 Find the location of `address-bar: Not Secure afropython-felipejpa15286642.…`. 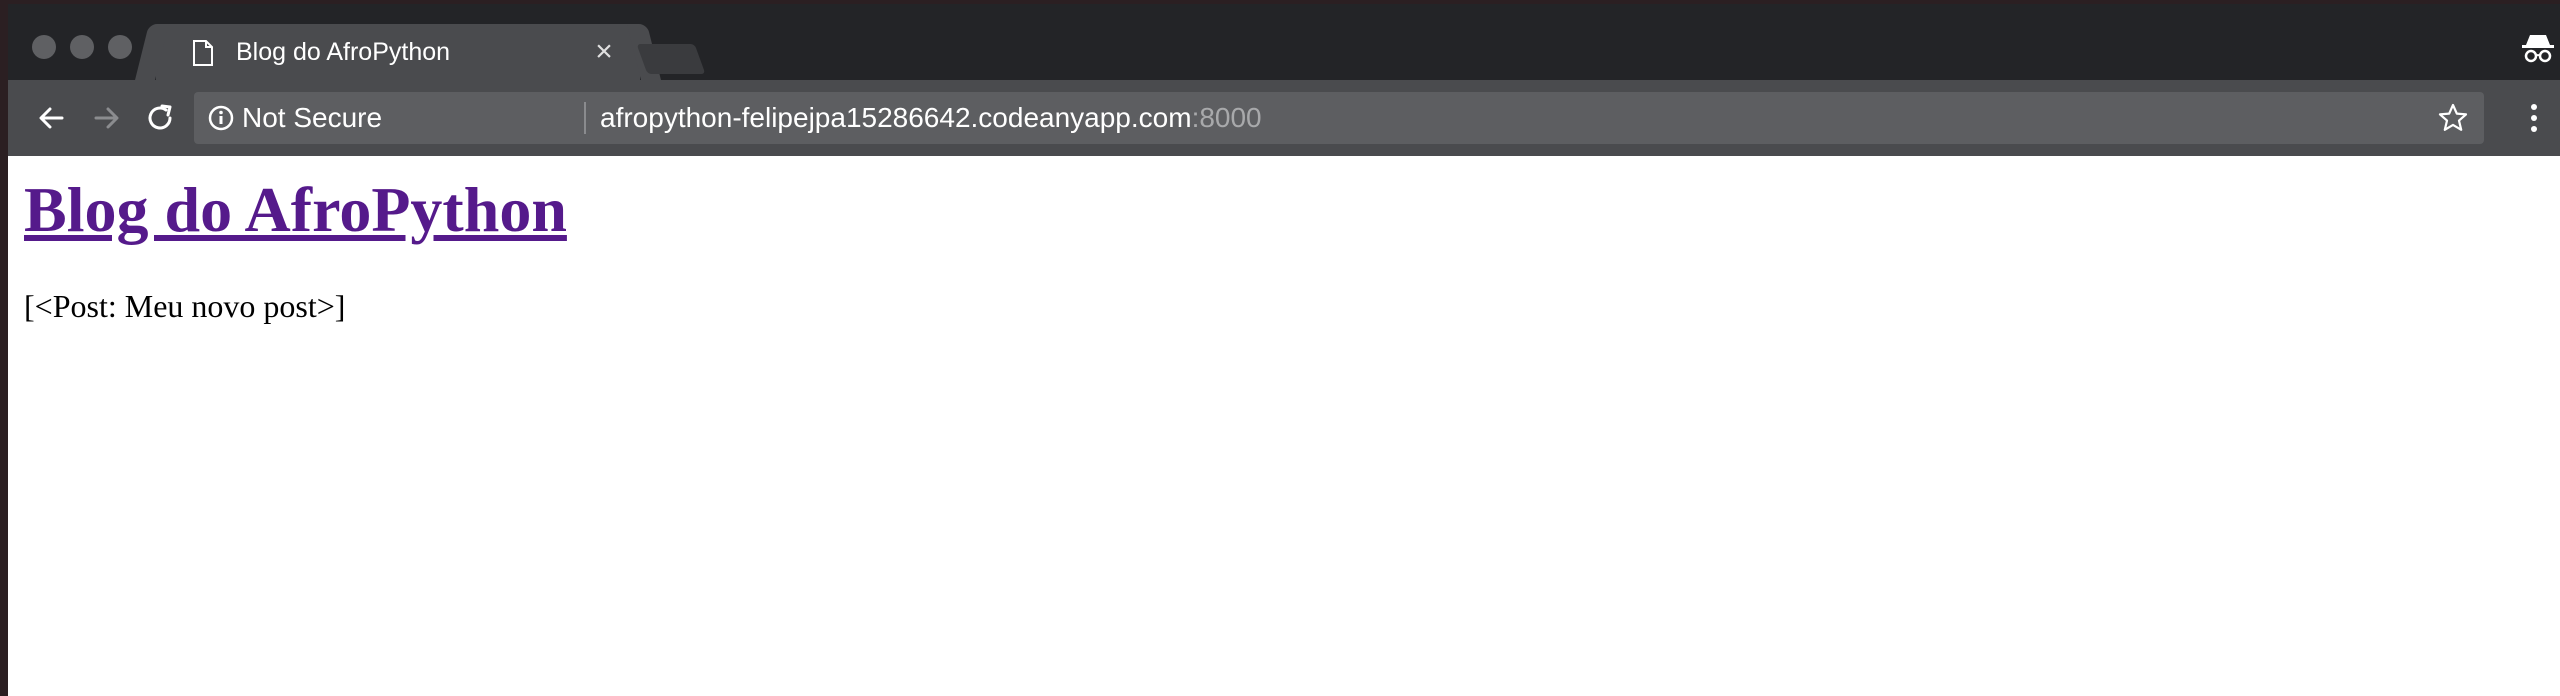

address-bar: Not Secure afropython-felipejpa15286642.… is located at coordinates (1339, 118).